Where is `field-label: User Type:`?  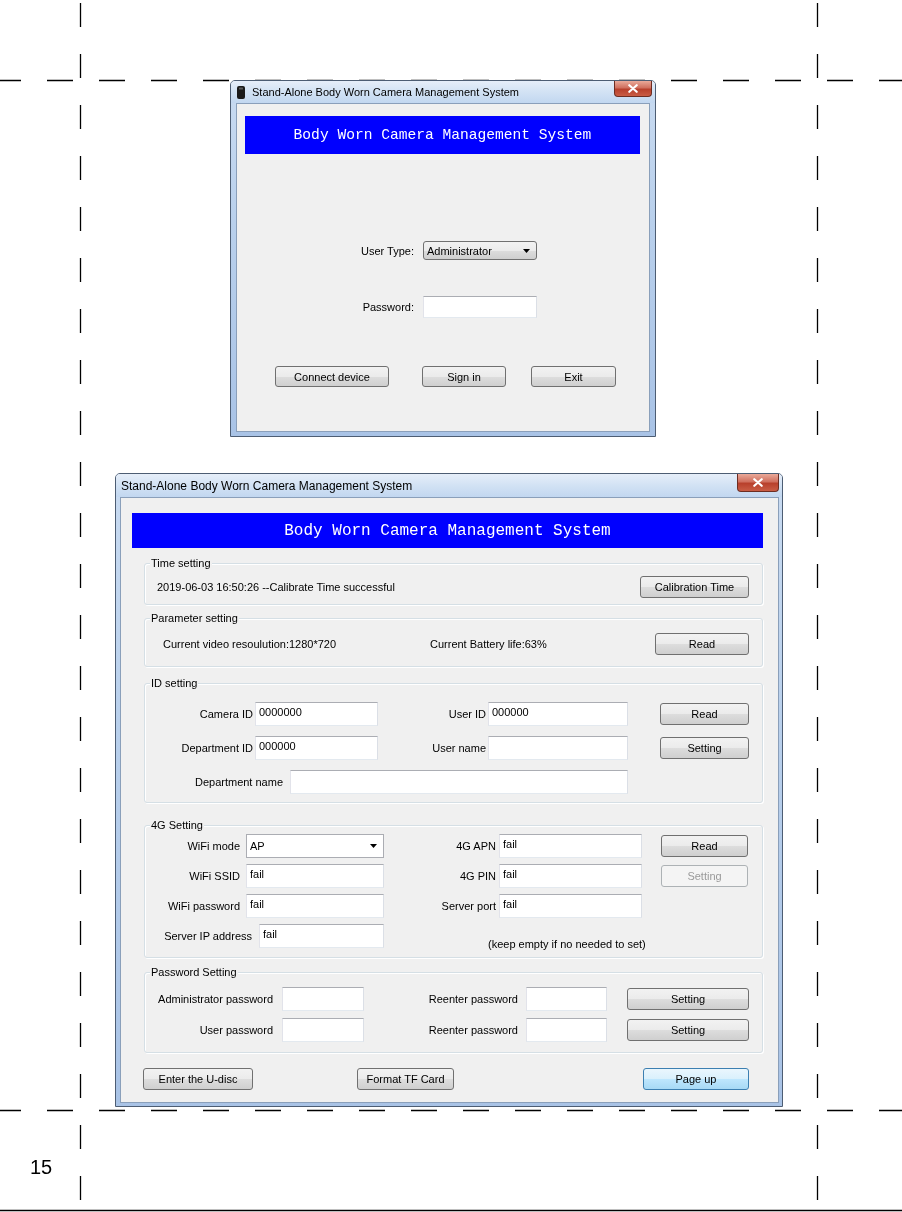
field-label: User Type: is located at coordinates (387, 250).